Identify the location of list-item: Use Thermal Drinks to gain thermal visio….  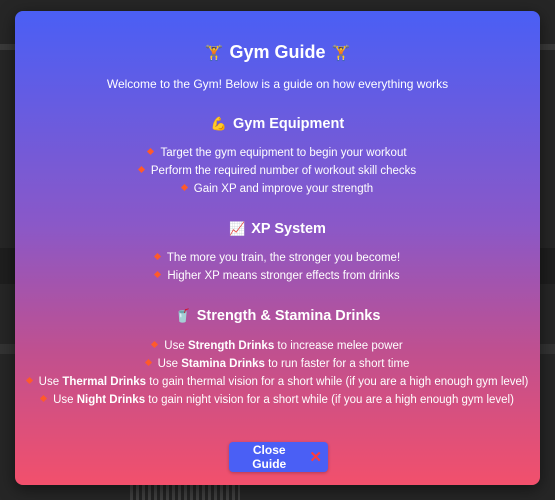
(277, 382).